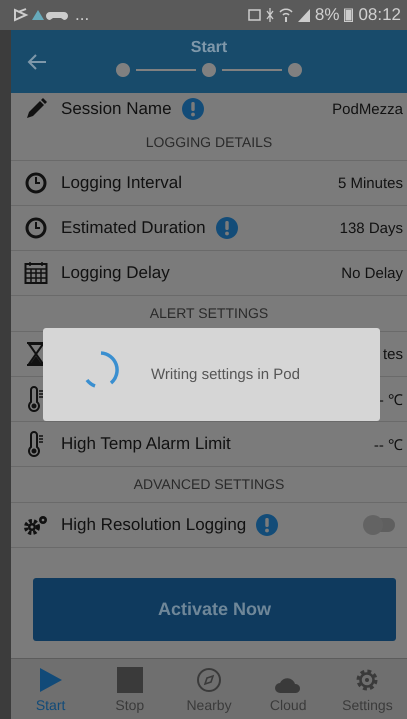 Image resolution: width=407 pixels, height=719 pixels. I want to click on setting-label: High Temp Alarm Limit, so click(146, 444).